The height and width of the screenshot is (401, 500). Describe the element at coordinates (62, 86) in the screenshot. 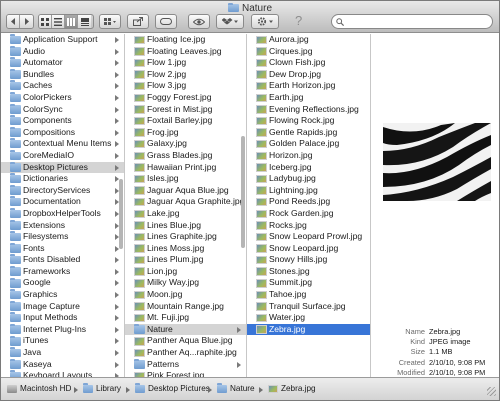

I see `list-item: Caches` at that location.